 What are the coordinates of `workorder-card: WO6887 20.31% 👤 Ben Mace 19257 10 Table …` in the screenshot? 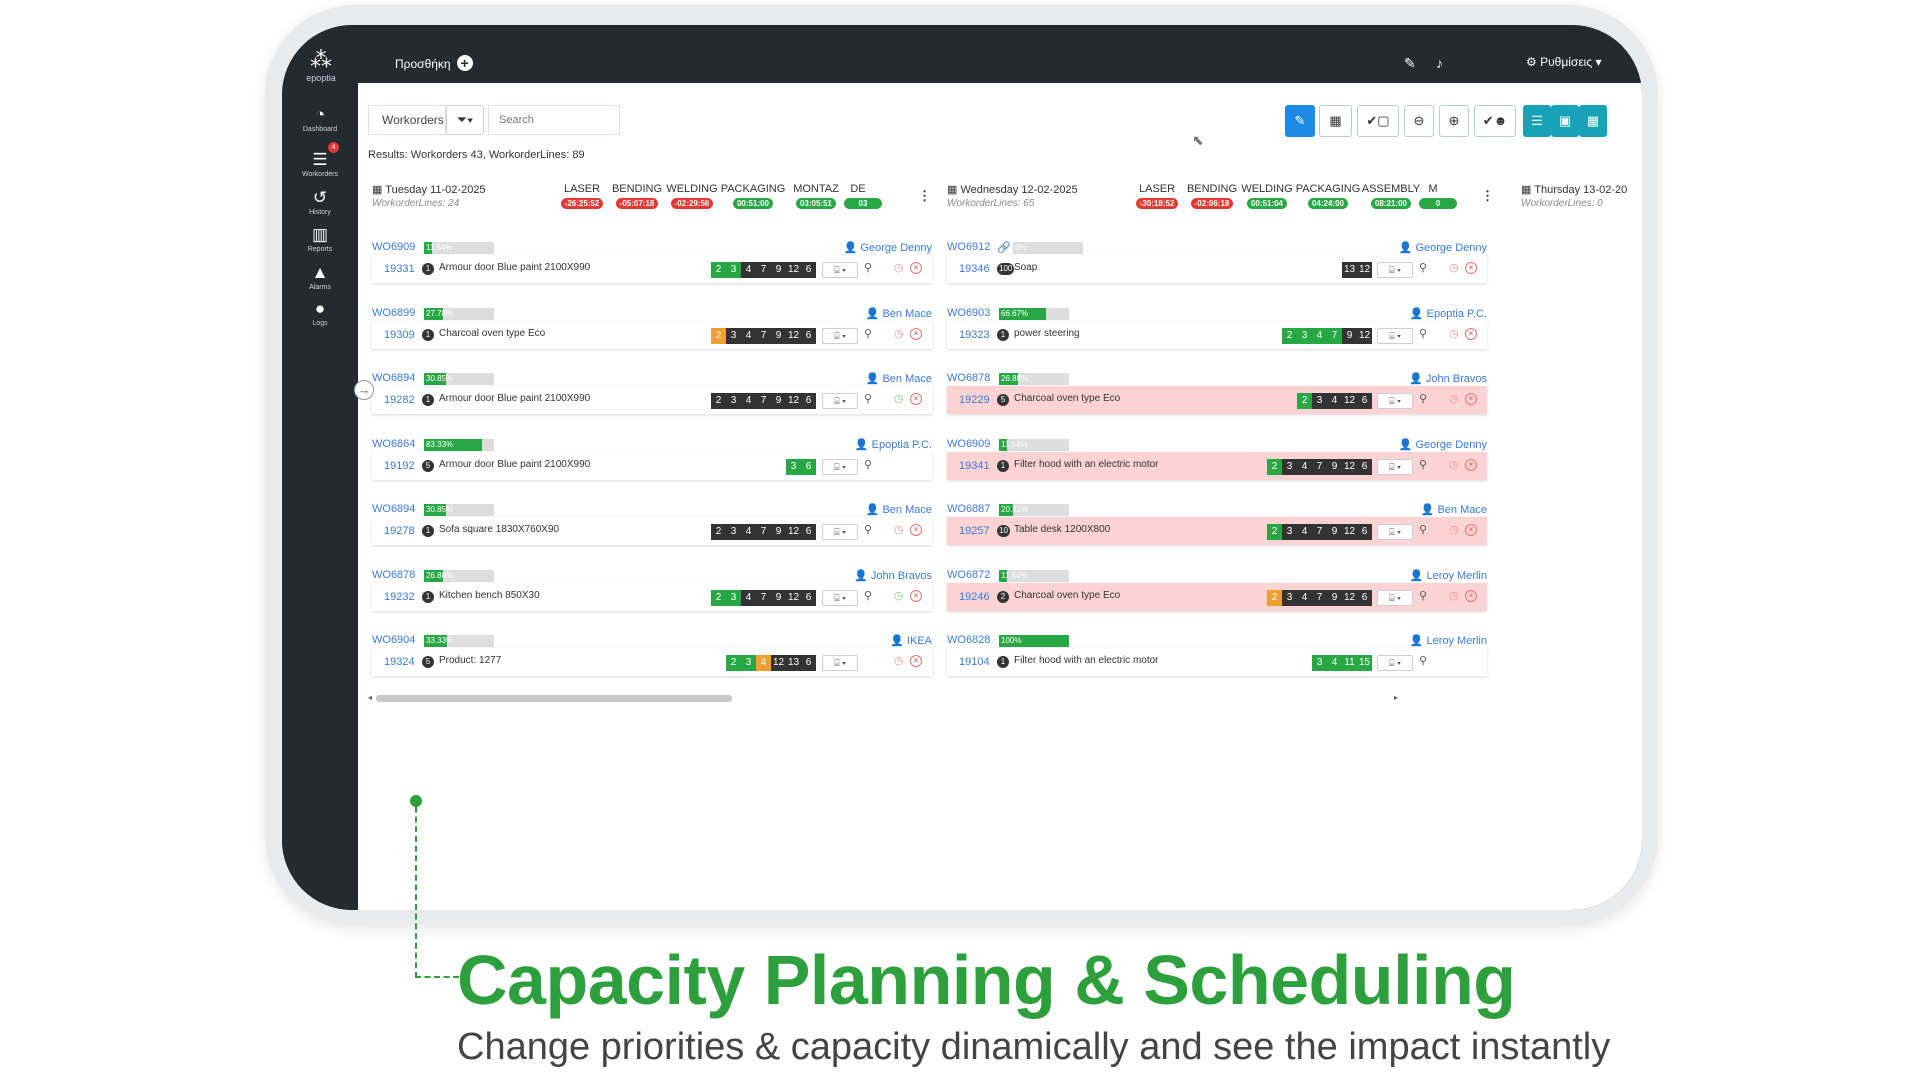 It's located at (1217, 536).